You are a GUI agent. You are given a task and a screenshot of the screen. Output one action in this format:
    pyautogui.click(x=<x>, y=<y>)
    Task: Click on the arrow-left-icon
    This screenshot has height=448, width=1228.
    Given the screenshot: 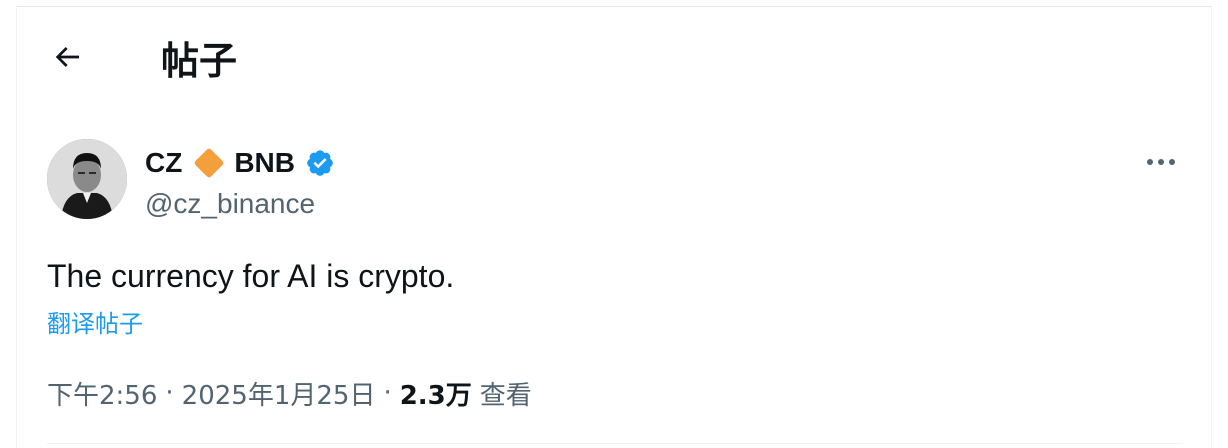 What is the action you would take?
    pyautogui.click(x=67, y=59)
    